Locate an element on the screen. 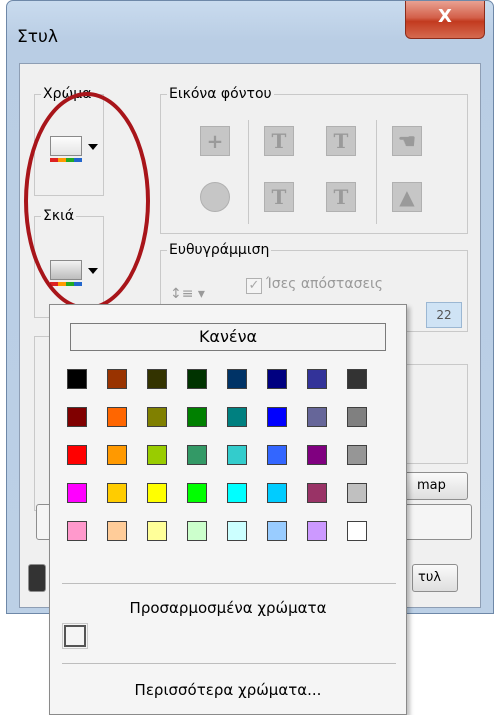 The image size is (494, 715). close-icon: X is located at coordinates (445, 16).